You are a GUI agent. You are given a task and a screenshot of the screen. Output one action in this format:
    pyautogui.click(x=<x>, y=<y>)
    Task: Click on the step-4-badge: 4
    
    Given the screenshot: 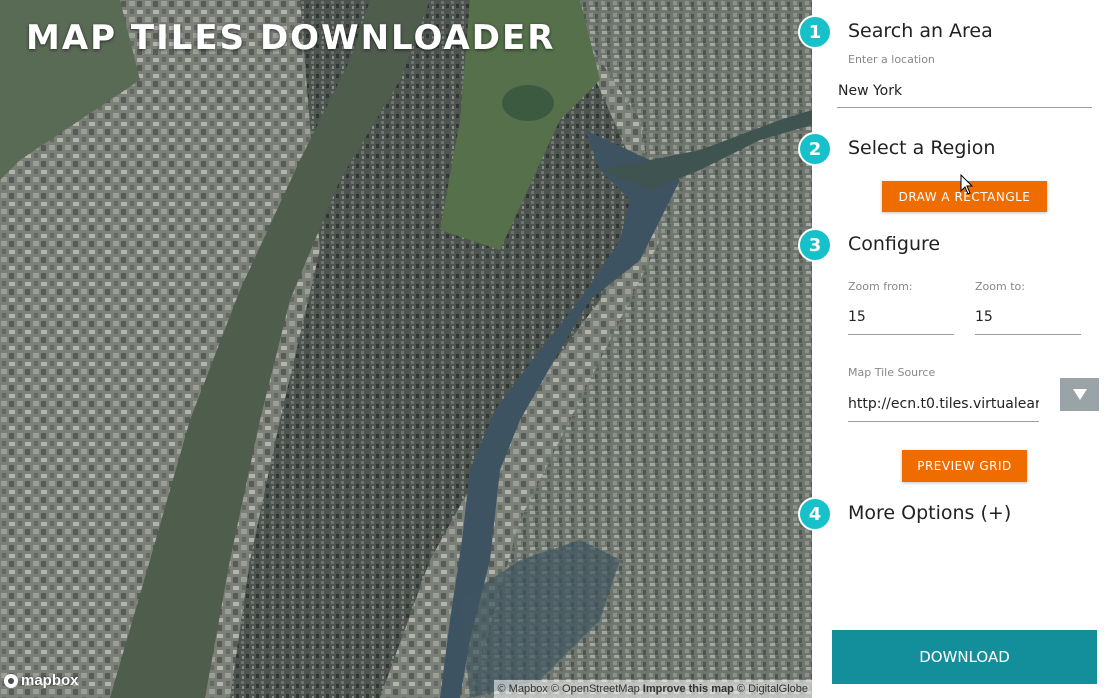 What is the action you would take?
    pyautogui.click(x=815, y=514)
    